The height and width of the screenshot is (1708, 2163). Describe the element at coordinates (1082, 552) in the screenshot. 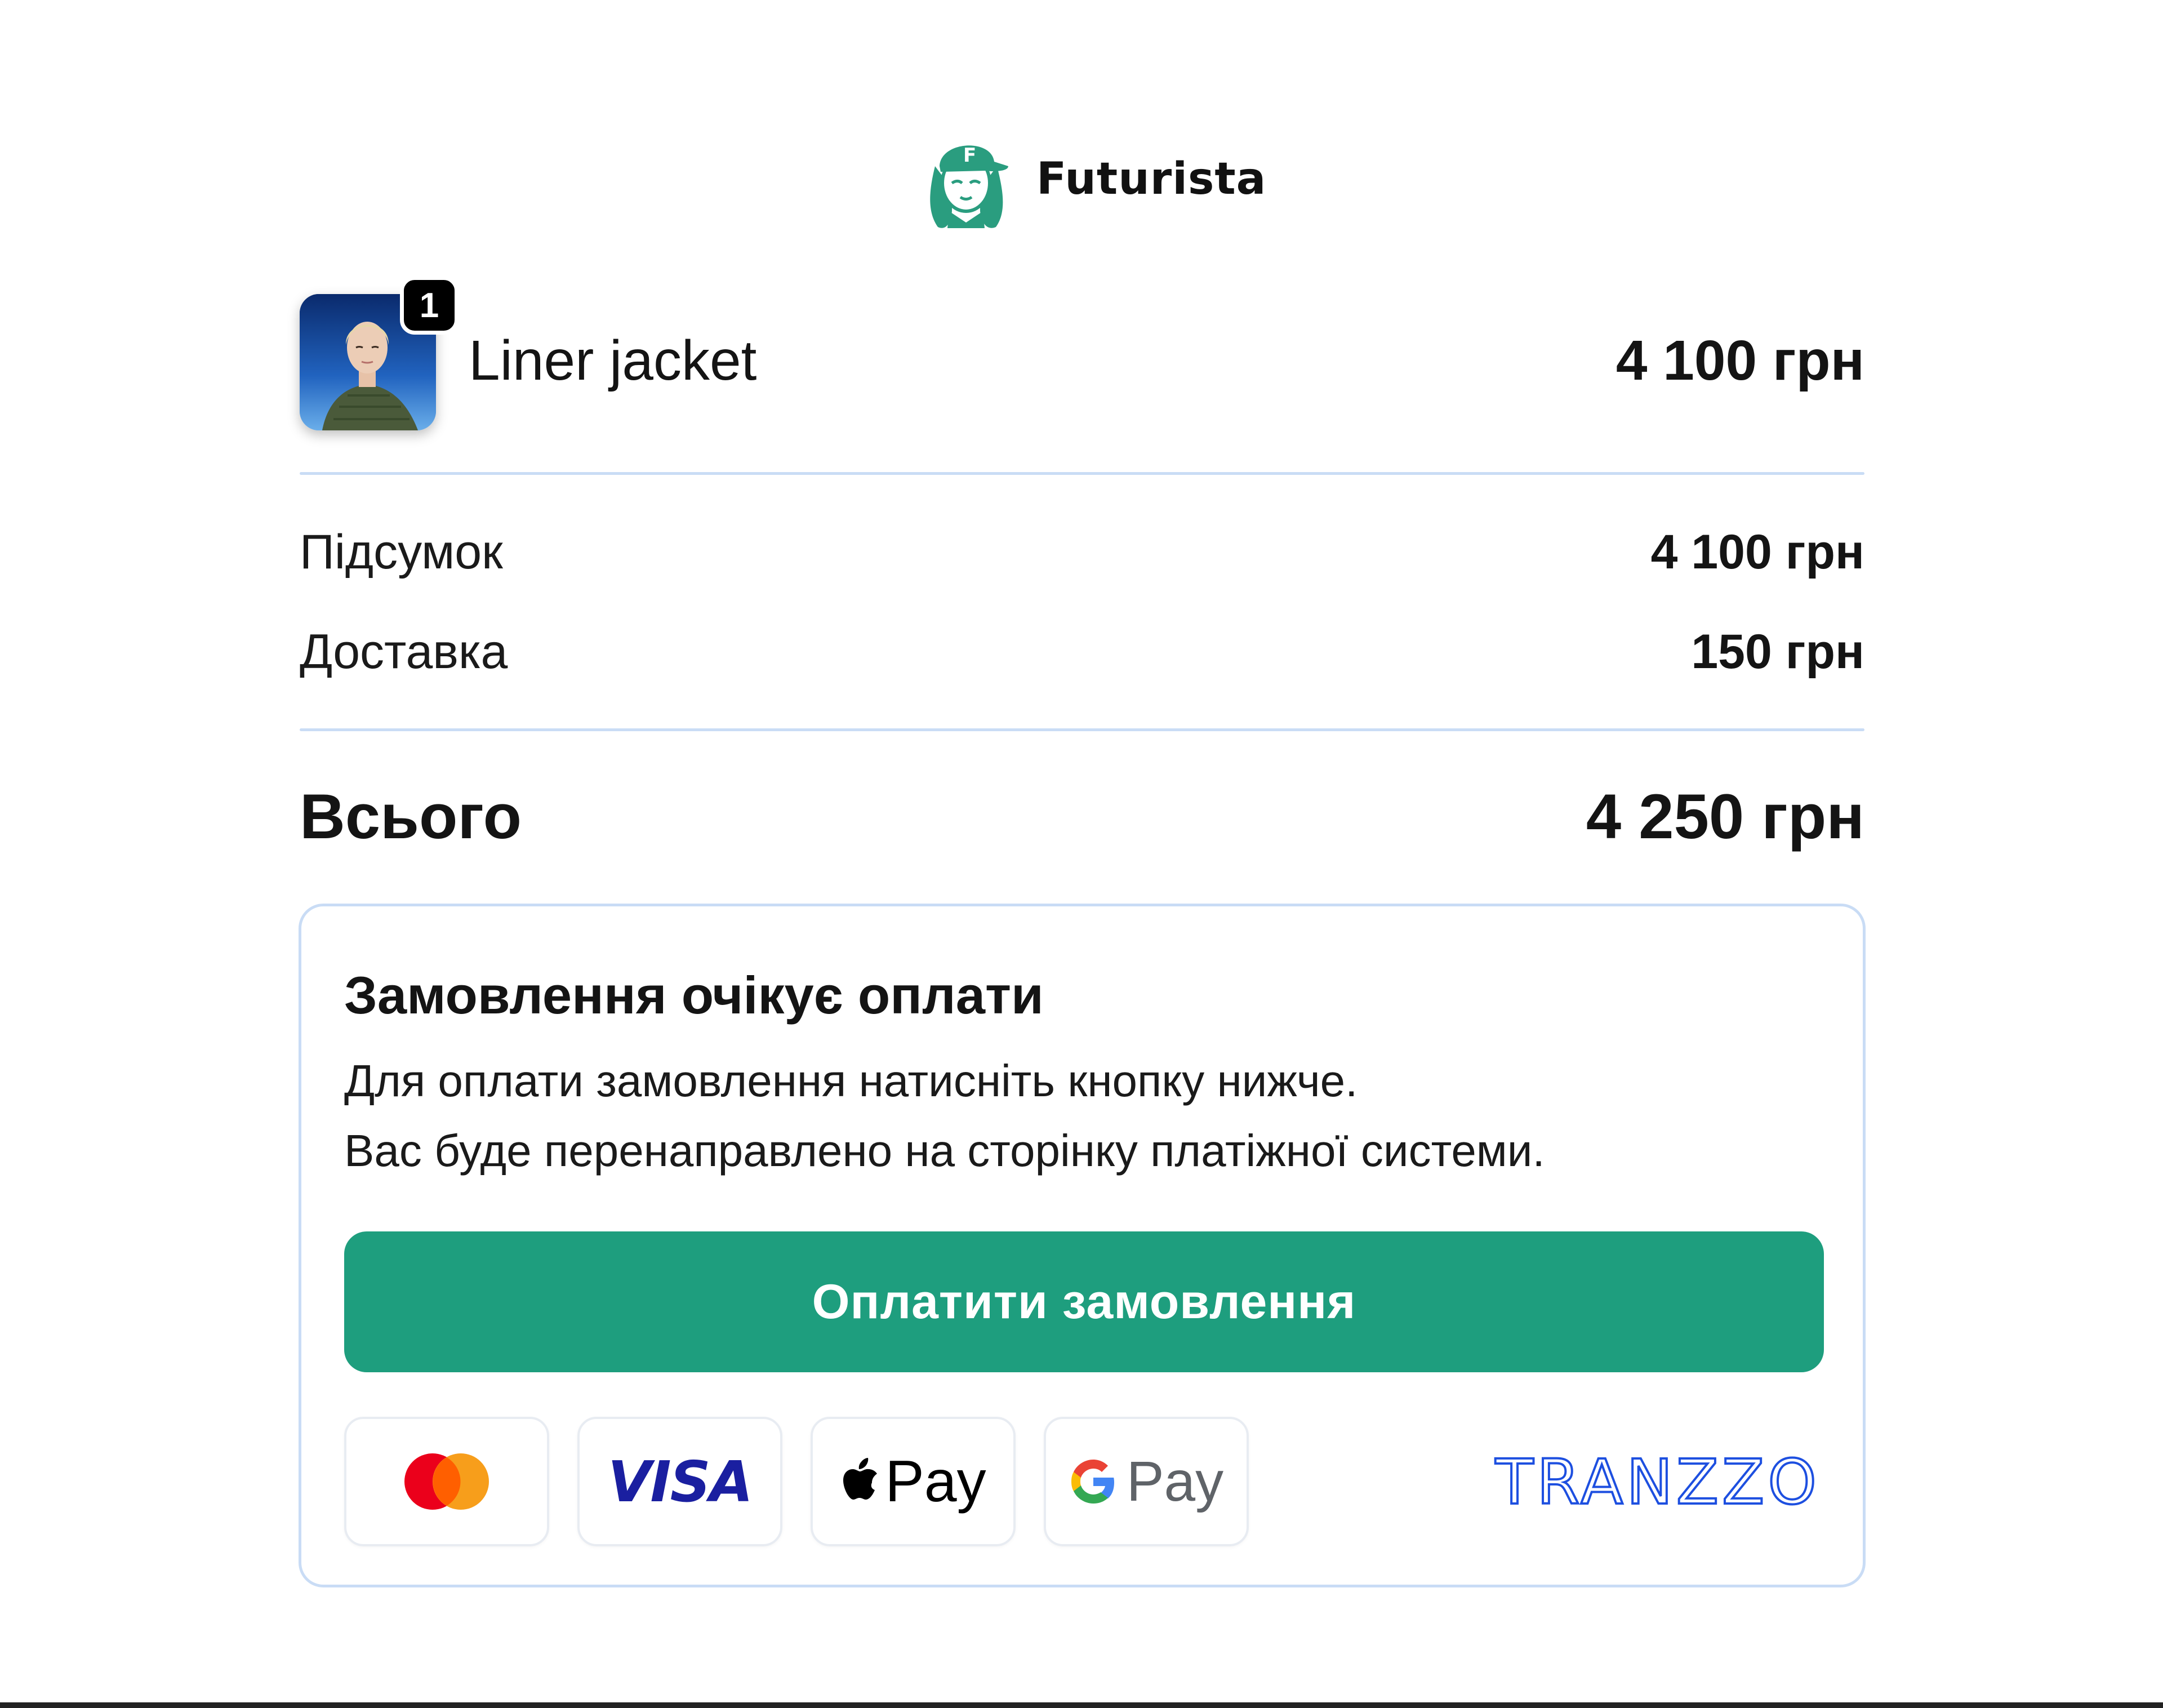

I see `subtotal-row: Підсумок 4 100 грн` at that location.